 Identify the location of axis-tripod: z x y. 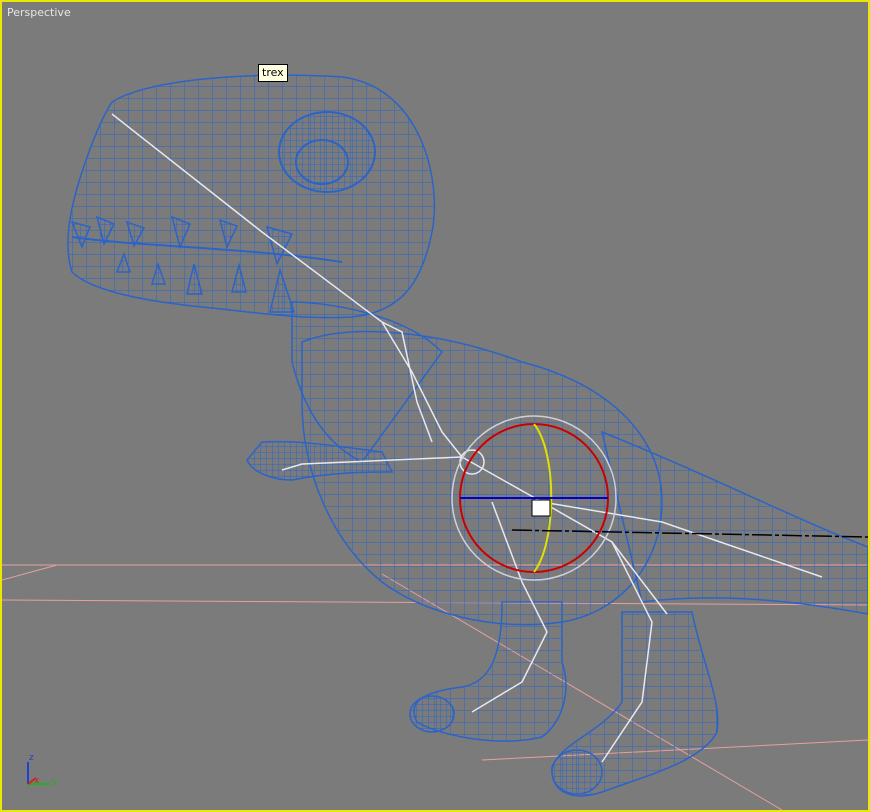
(42, 770).